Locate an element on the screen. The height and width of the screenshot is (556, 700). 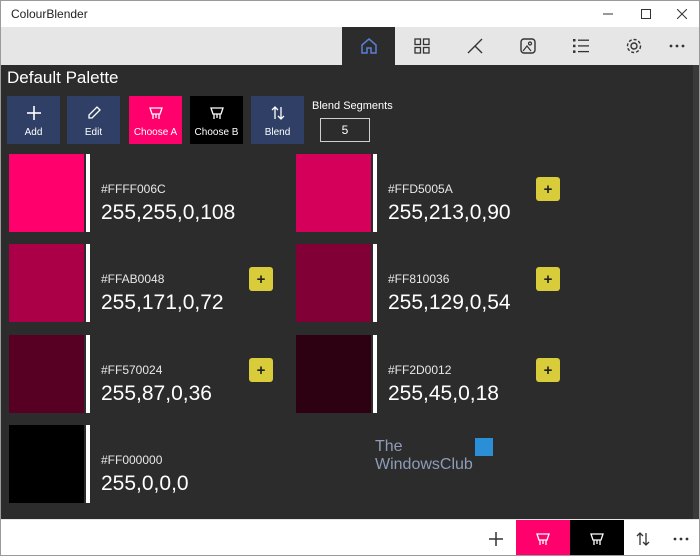
nav-grid is located at coordinates (421, 46).